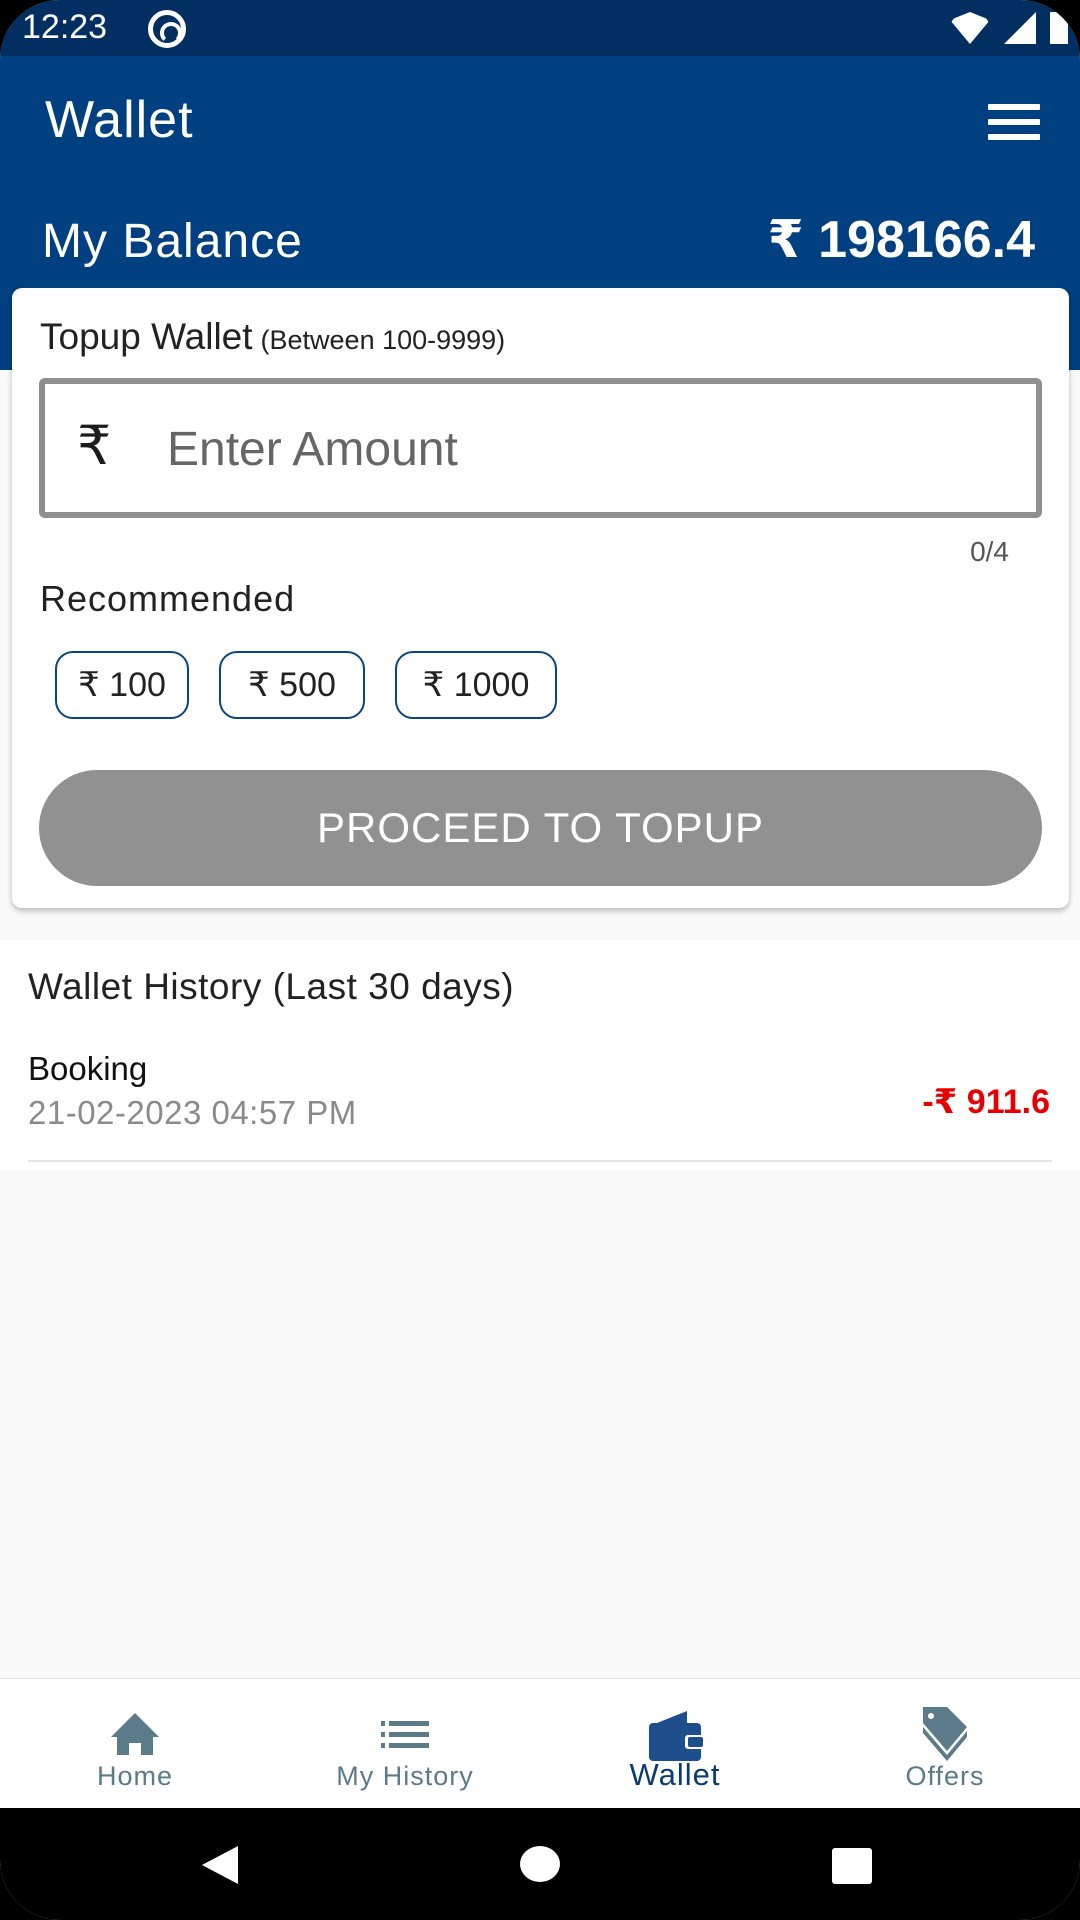  Describe the element at coordinates (676, 1736) in the screenshot. I see `wallet-icon` at that location.